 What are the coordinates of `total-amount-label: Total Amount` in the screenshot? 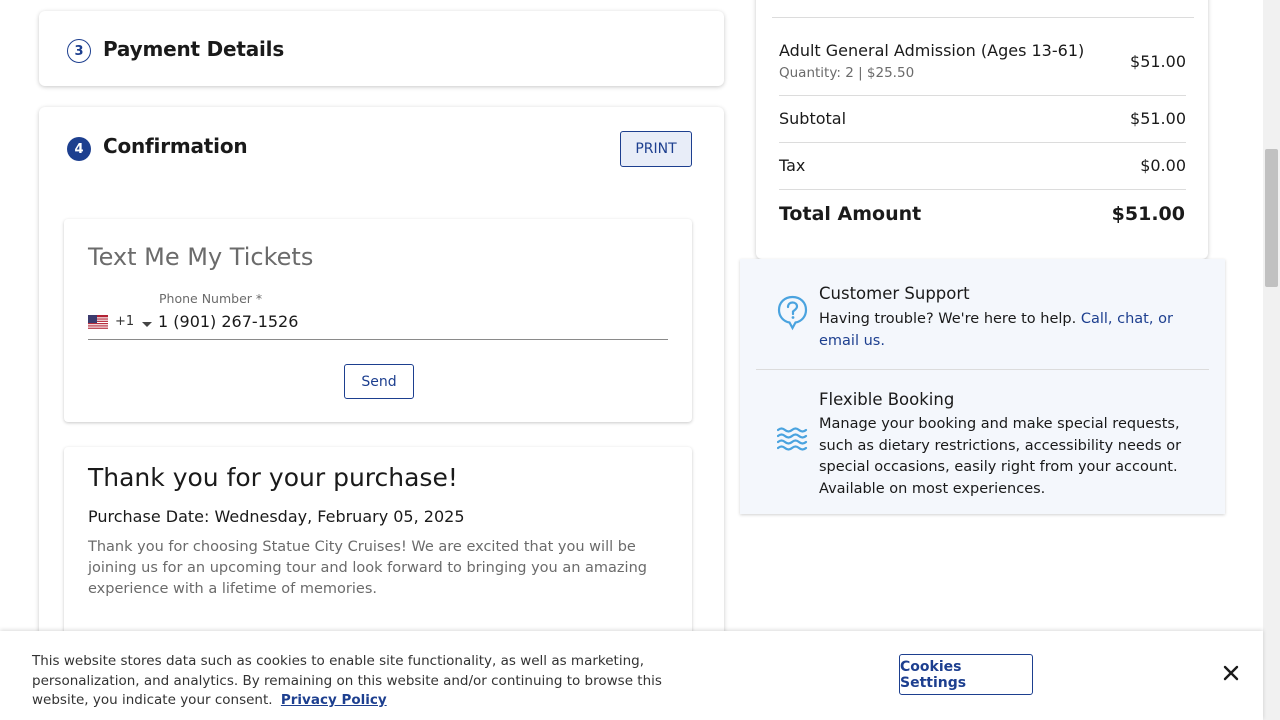 It's located at (850, 214).